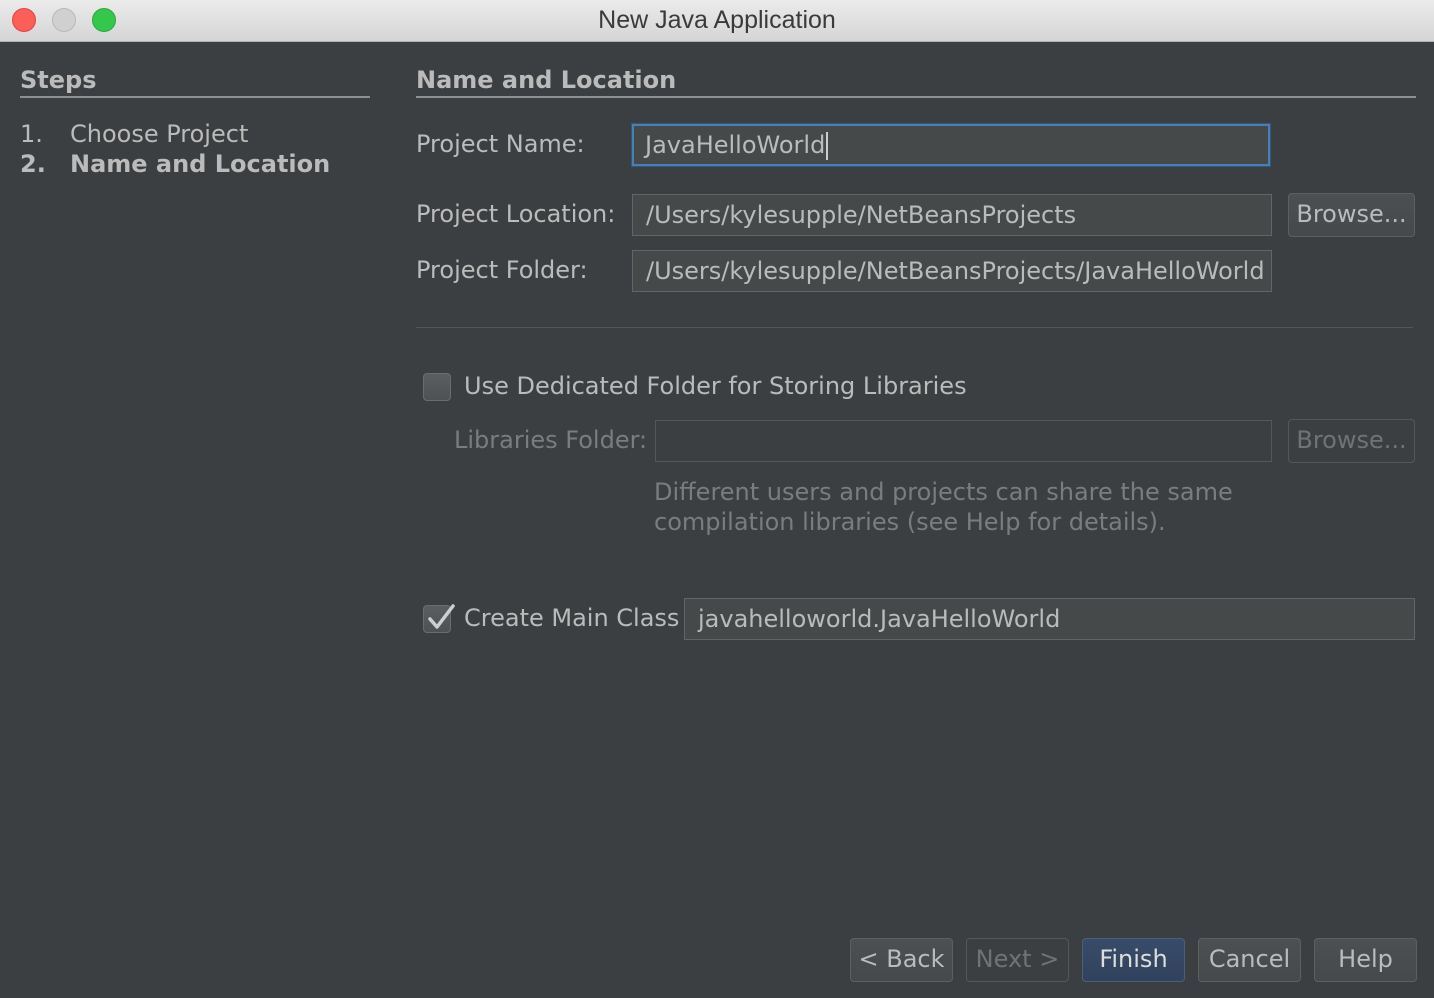 The width and height of the screenshot is (1434, 998). I want to click on libraries-folder-label: Libraries Folder:, so click(551, 440).